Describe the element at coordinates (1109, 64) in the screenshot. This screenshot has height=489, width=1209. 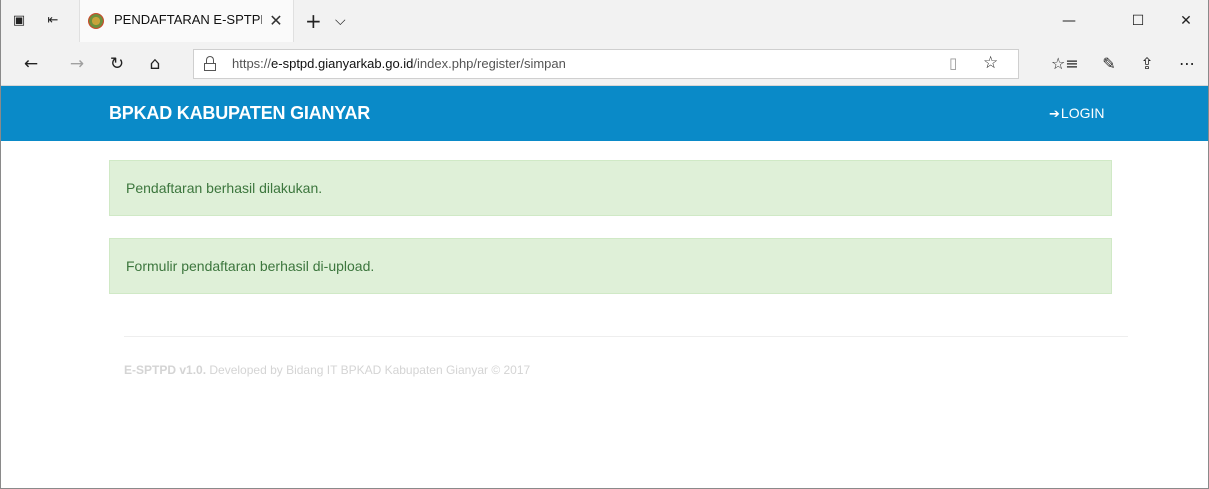
I see `web-note-pen-icon: ✎` at that location.